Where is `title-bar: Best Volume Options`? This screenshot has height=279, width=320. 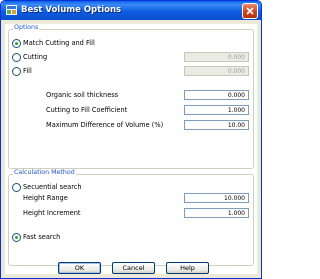 title-bar: Best Volume Options is located at coordinates (131, 10).